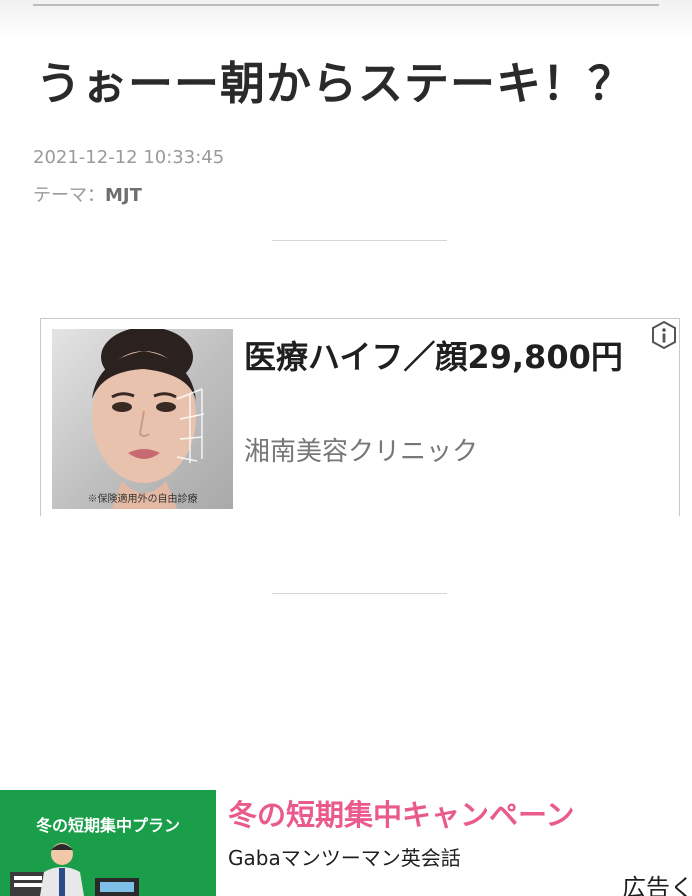  I want to click on article-date: 2021-12-12 10:33:45, so click(129, 157).